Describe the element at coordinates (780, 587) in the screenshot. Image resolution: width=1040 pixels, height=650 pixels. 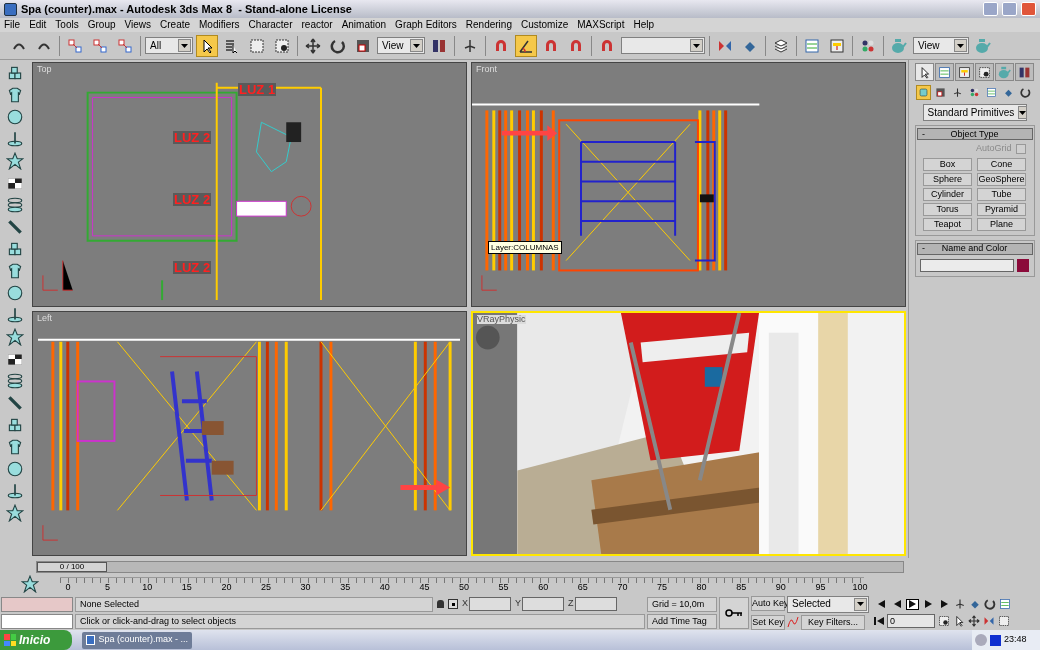
I see `frame-number: 90` at that location.